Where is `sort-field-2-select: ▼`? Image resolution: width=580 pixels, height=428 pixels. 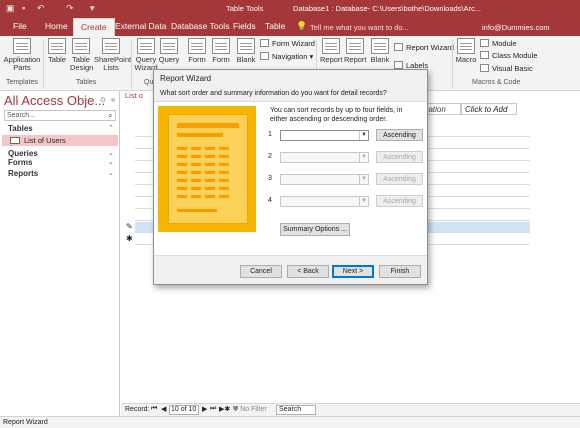
sort-field-2-select: ▼ is located at coordinates (324, 157).